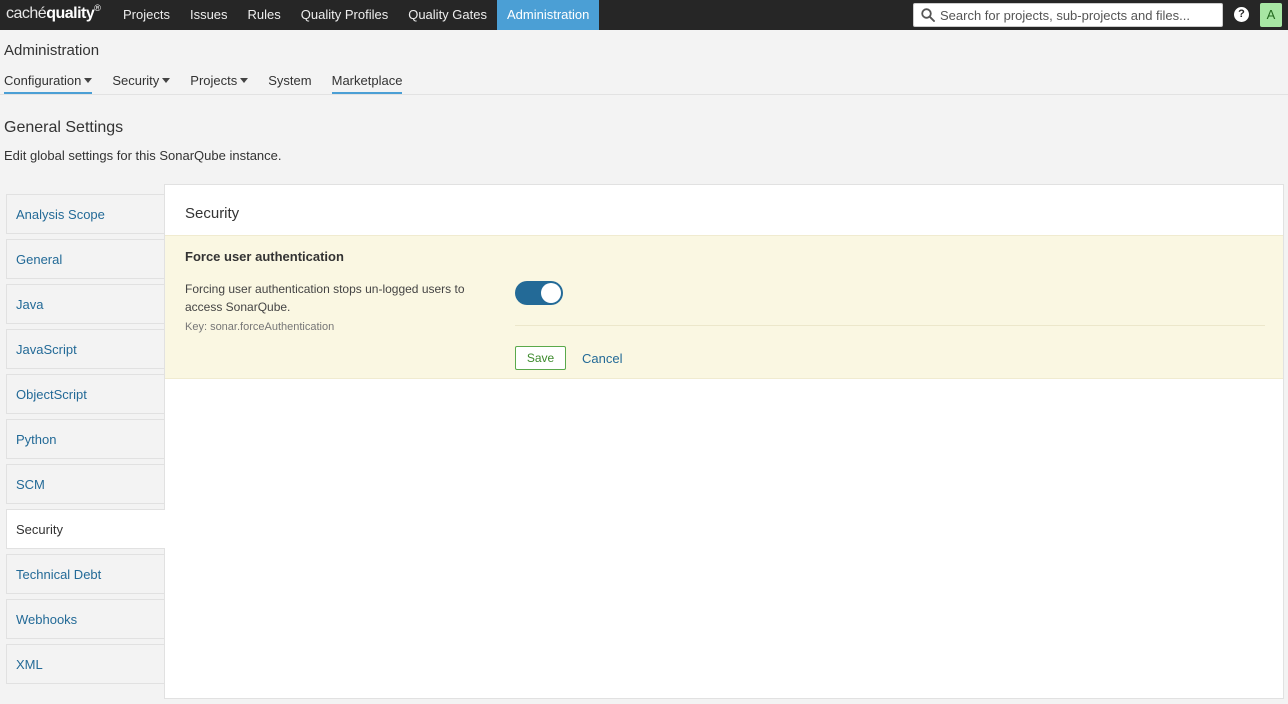 This screenshot has width=1288, height=704. What do you see at coordinates (85, 484) in the screenshot?
I see `category-scm: SCM` at bounding box center [85, 484].